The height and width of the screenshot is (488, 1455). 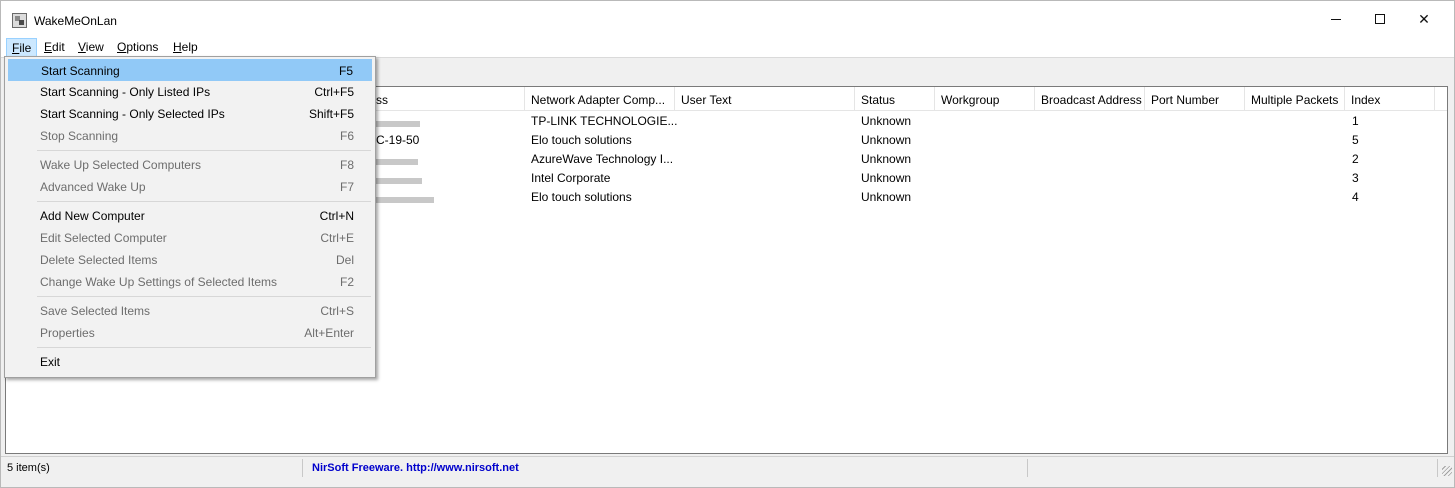 I want to click on menu-bar: File Edit View Options Help, so click(x=727, y=47).